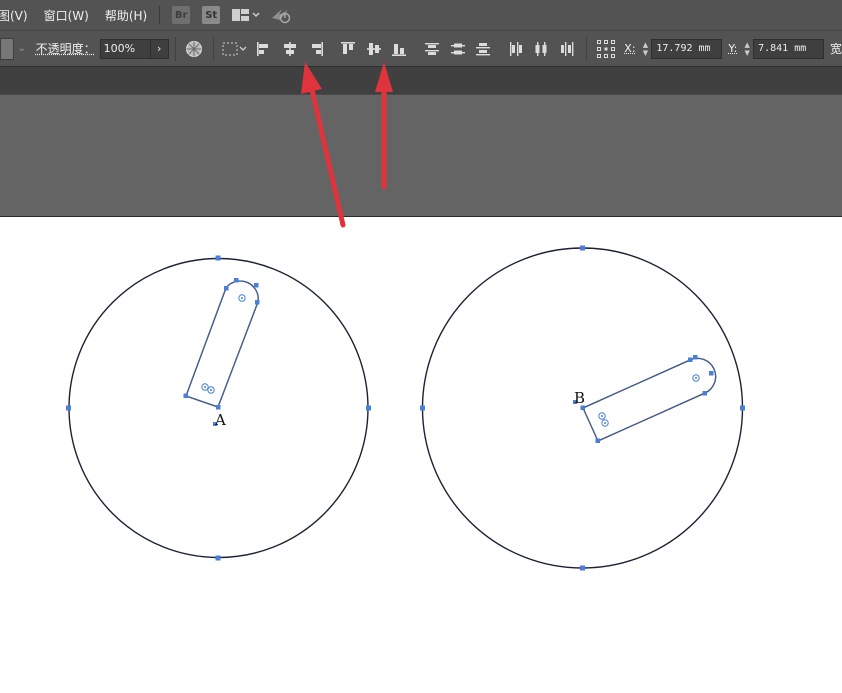 Image resolution: width=842 pixels, height=693 pixels. Describe the element at coordinates (579, 398) in the screenshot. I see `label-b: B` at that location.